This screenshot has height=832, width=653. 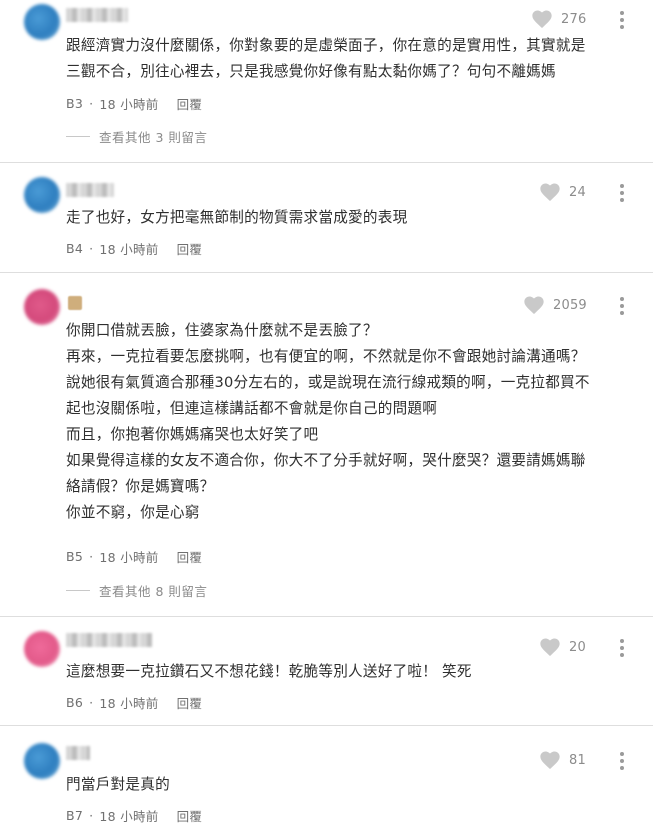 I want to click on comment-line: 三觀不合，別往心裡去，只是我感覺你好像有點太黏你媽了？句句不離媽媽, so click(x=311, y=71).